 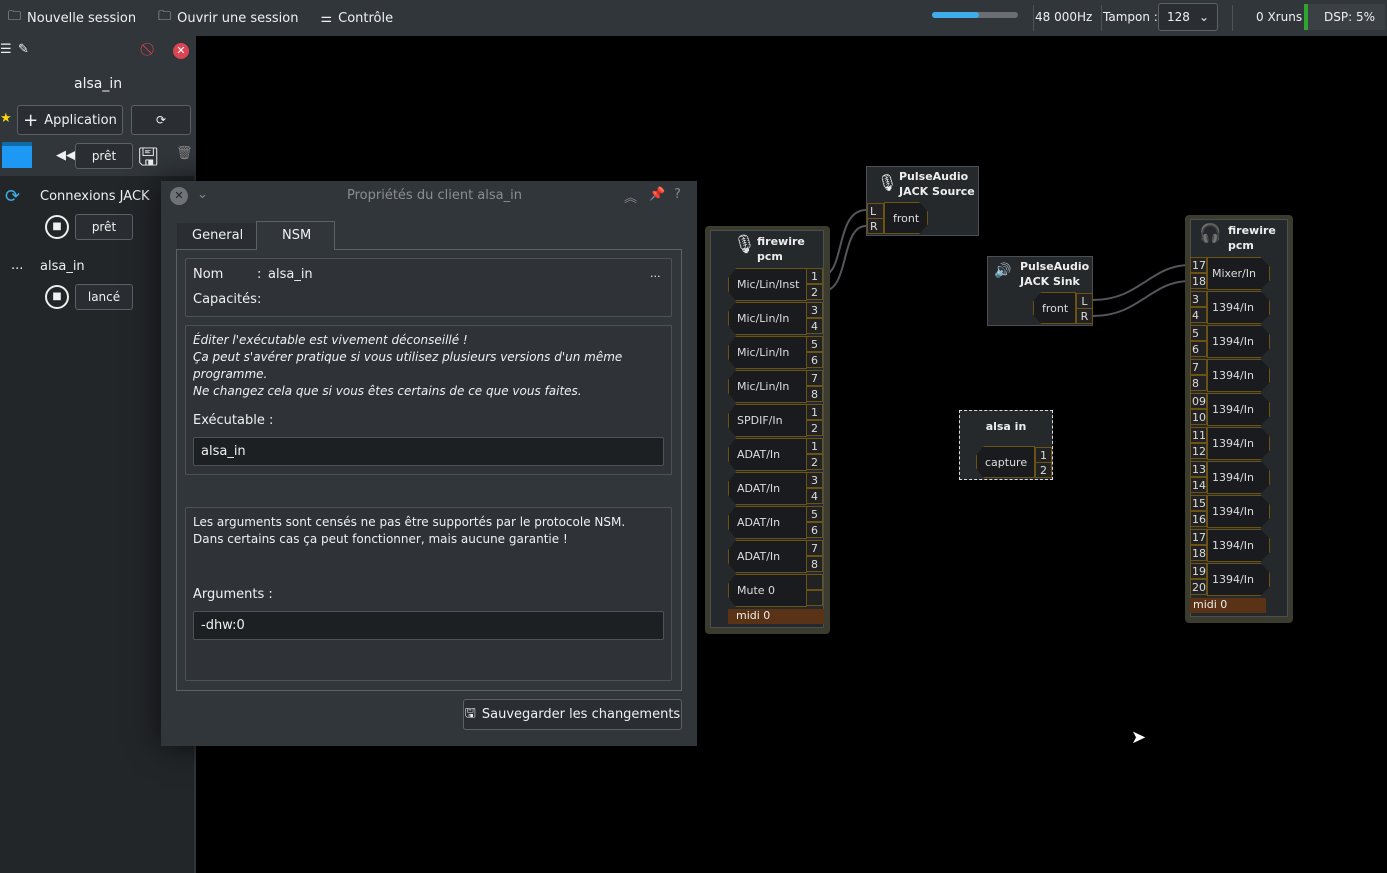 What do you see at coordinates (1198, 451) in the screenshot?
I see `port-number: 12` at bounding box center [1198, 451].